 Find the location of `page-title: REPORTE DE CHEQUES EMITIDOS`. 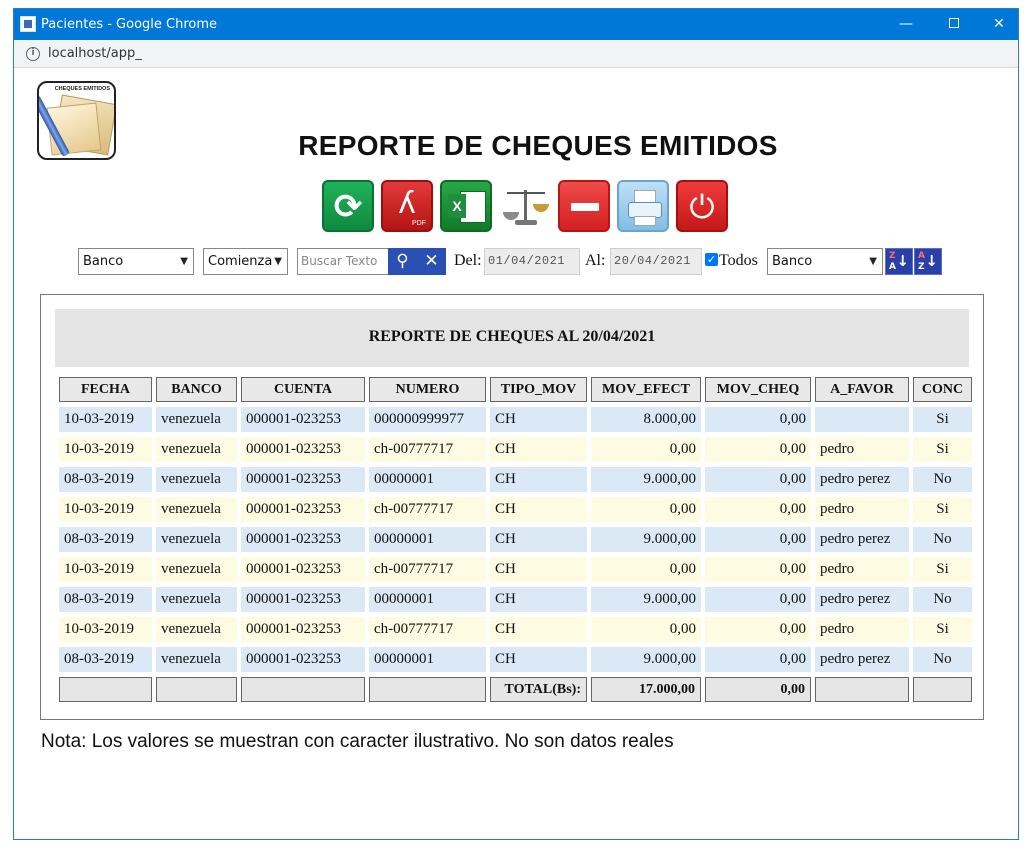

page-title: REPORTE DE CHEQUES EMITIDOS is located at coordinates (538, 145).